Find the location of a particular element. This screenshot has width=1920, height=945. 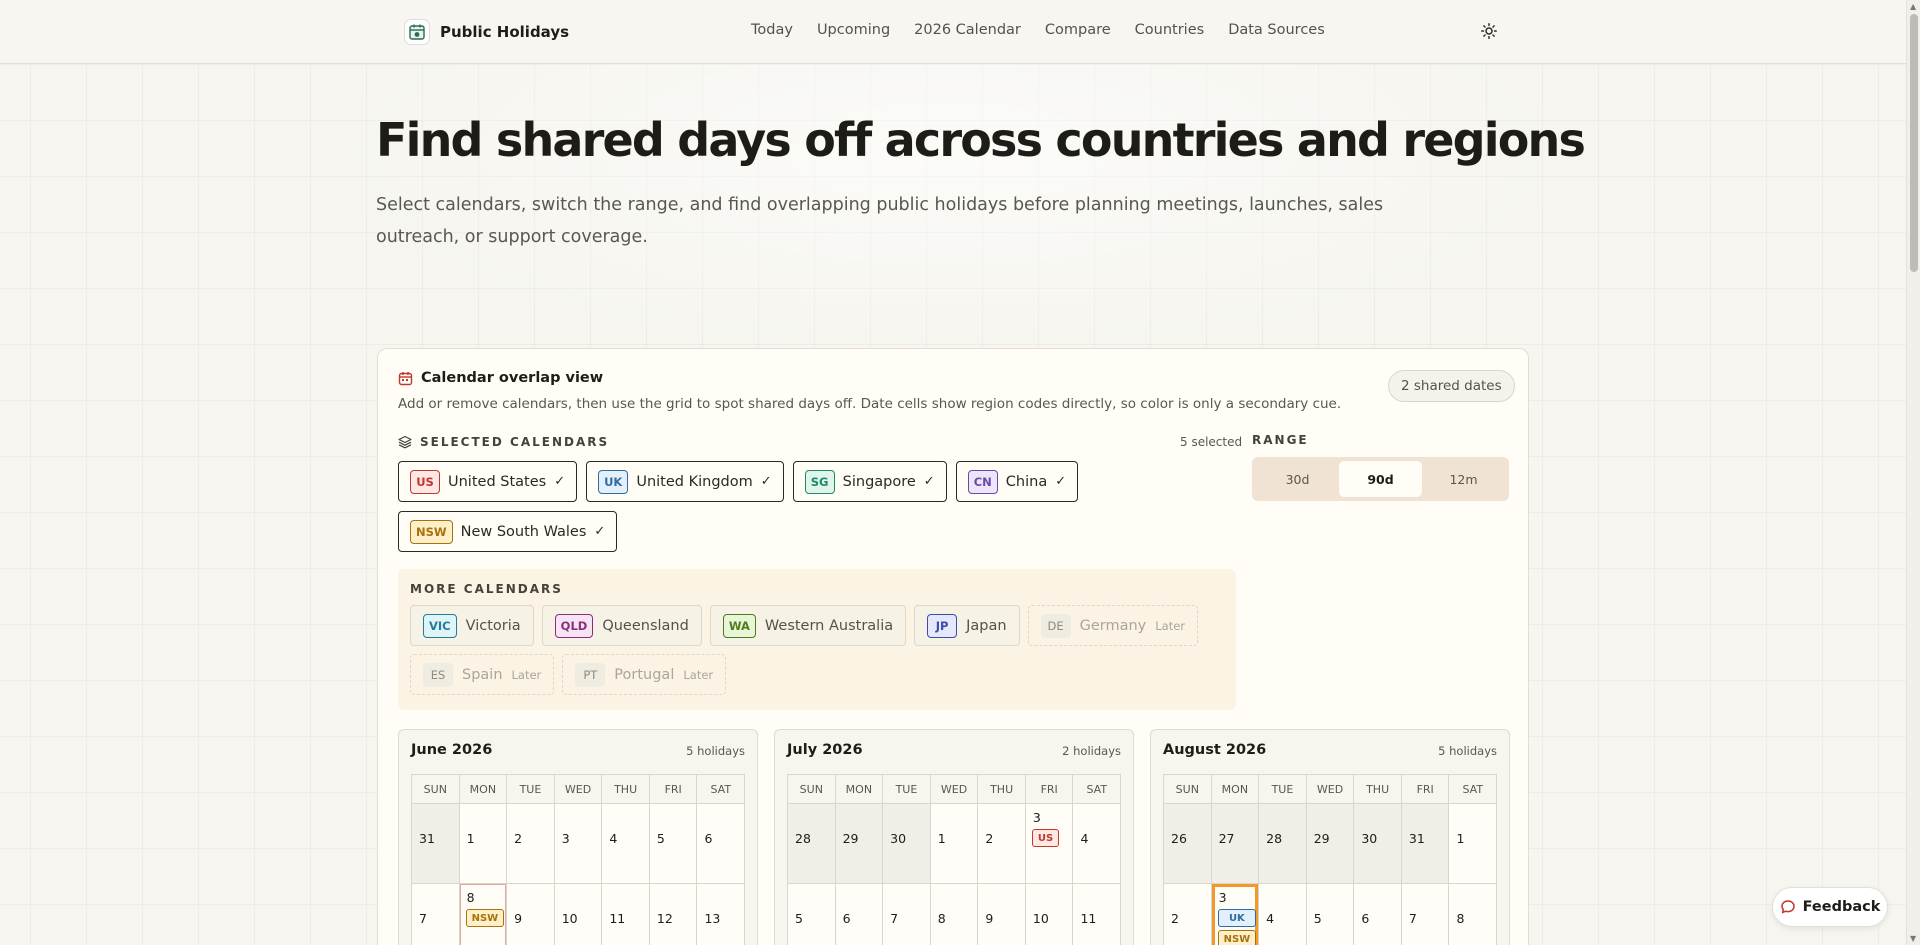

range-option-30d: 30d is located at coordinates (1297, 479).